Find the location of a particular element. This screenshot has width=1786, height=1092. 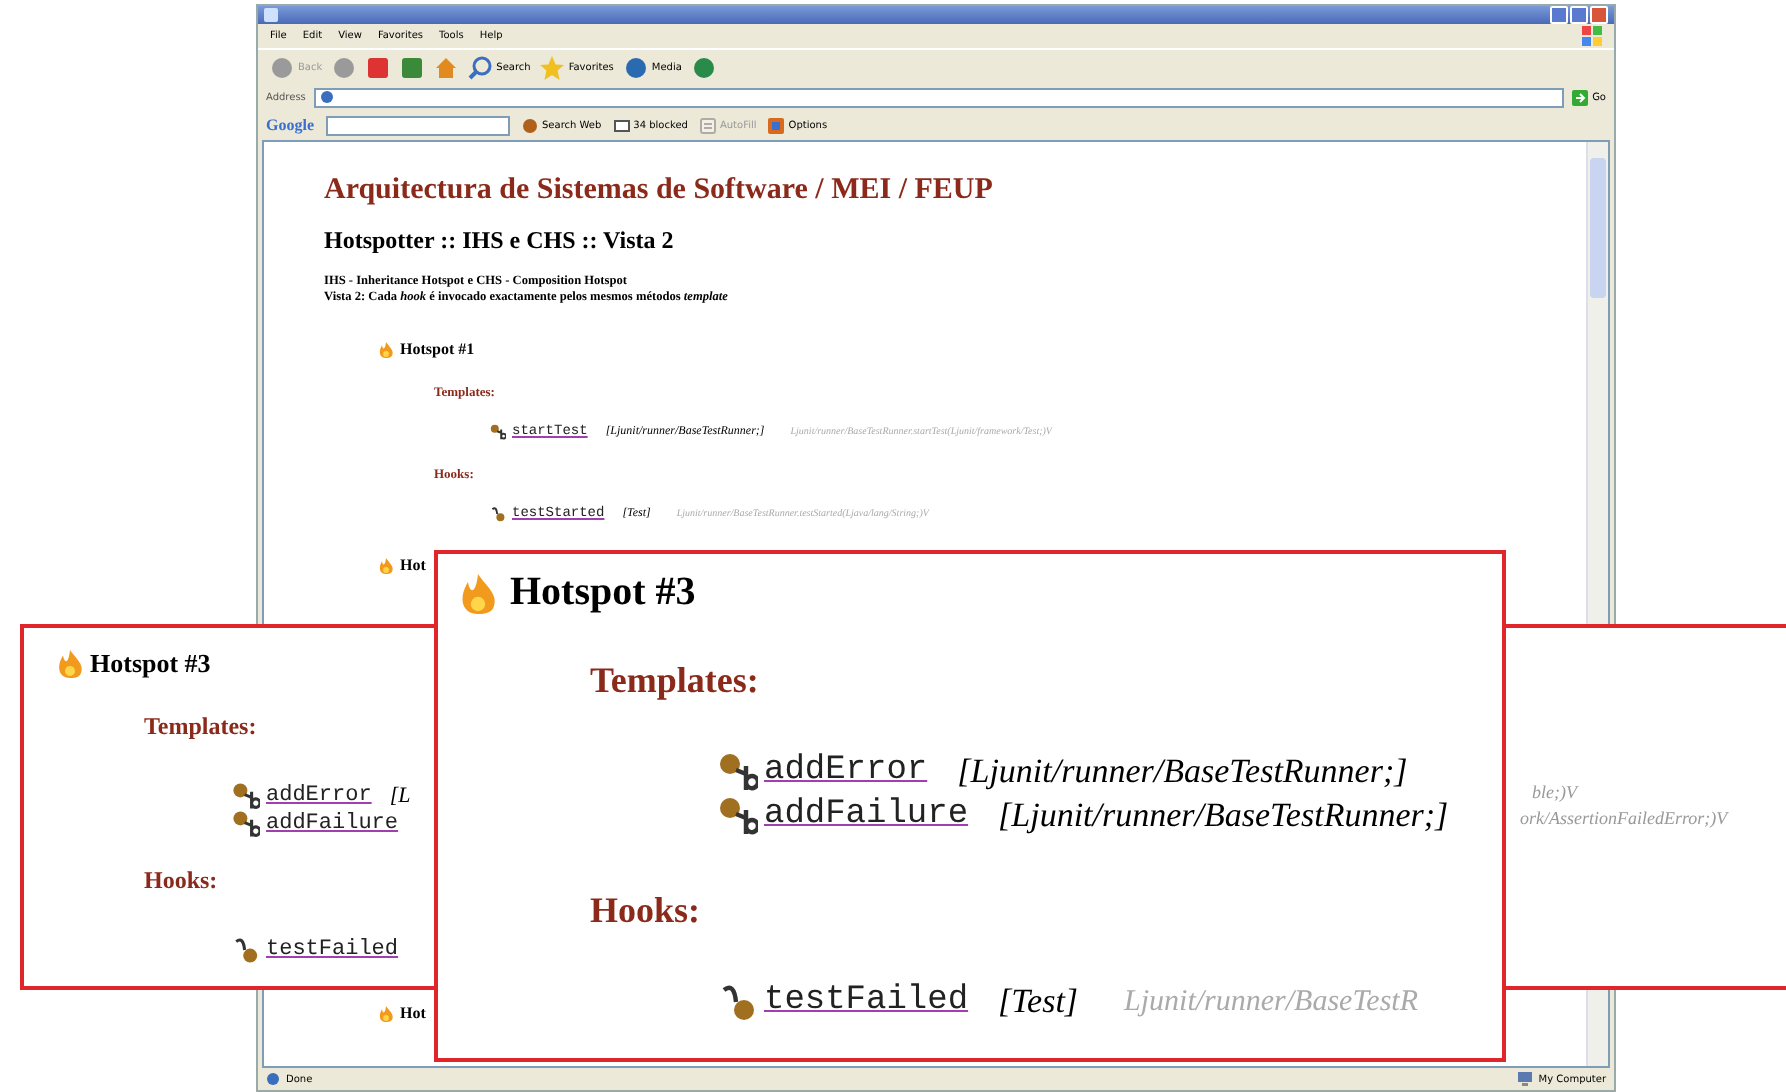

windows-logo-icon is located at coordinates (1592, 36).